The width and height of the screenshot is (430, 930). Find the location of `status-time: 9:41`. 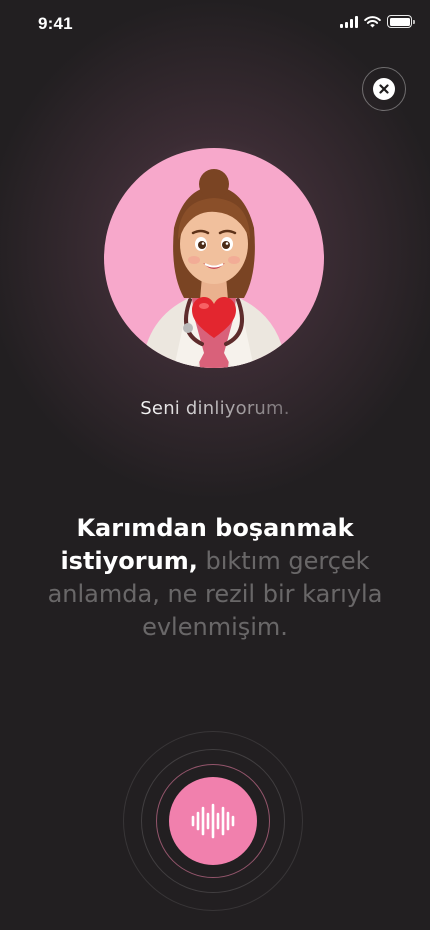

status-time: 9:41 is located at coordinates (55, 23).